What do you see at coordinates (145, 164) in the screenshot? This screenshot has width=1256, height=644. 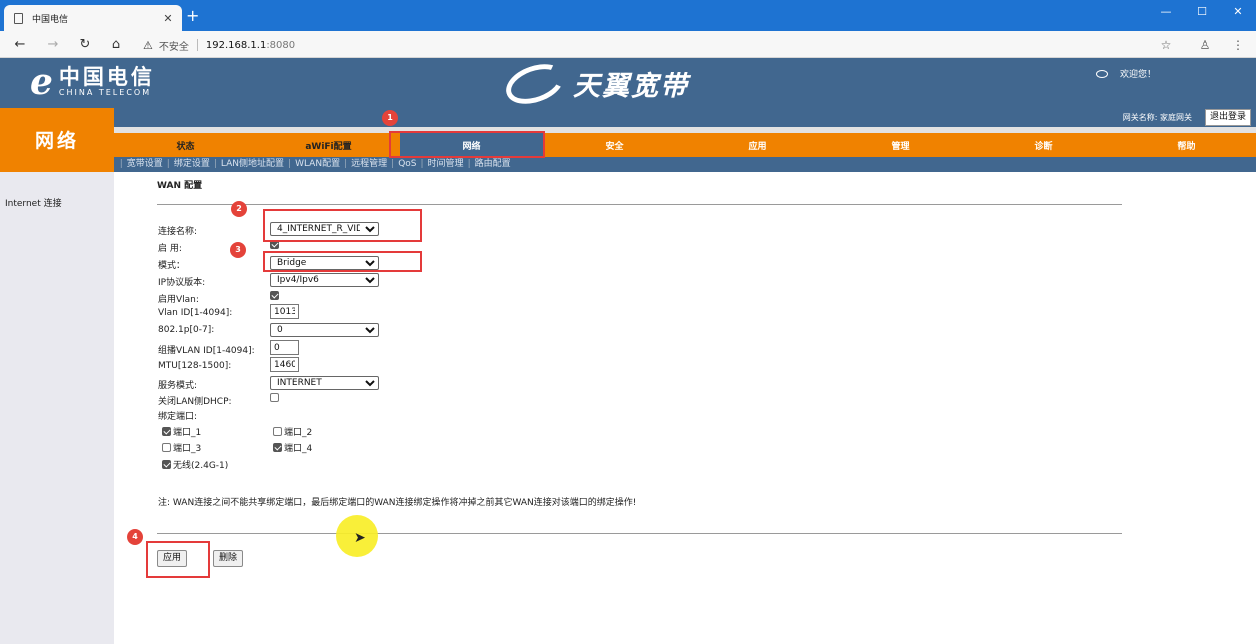 I see `submenu-broadband: 宽带设置` at bounding box center [145, 164].